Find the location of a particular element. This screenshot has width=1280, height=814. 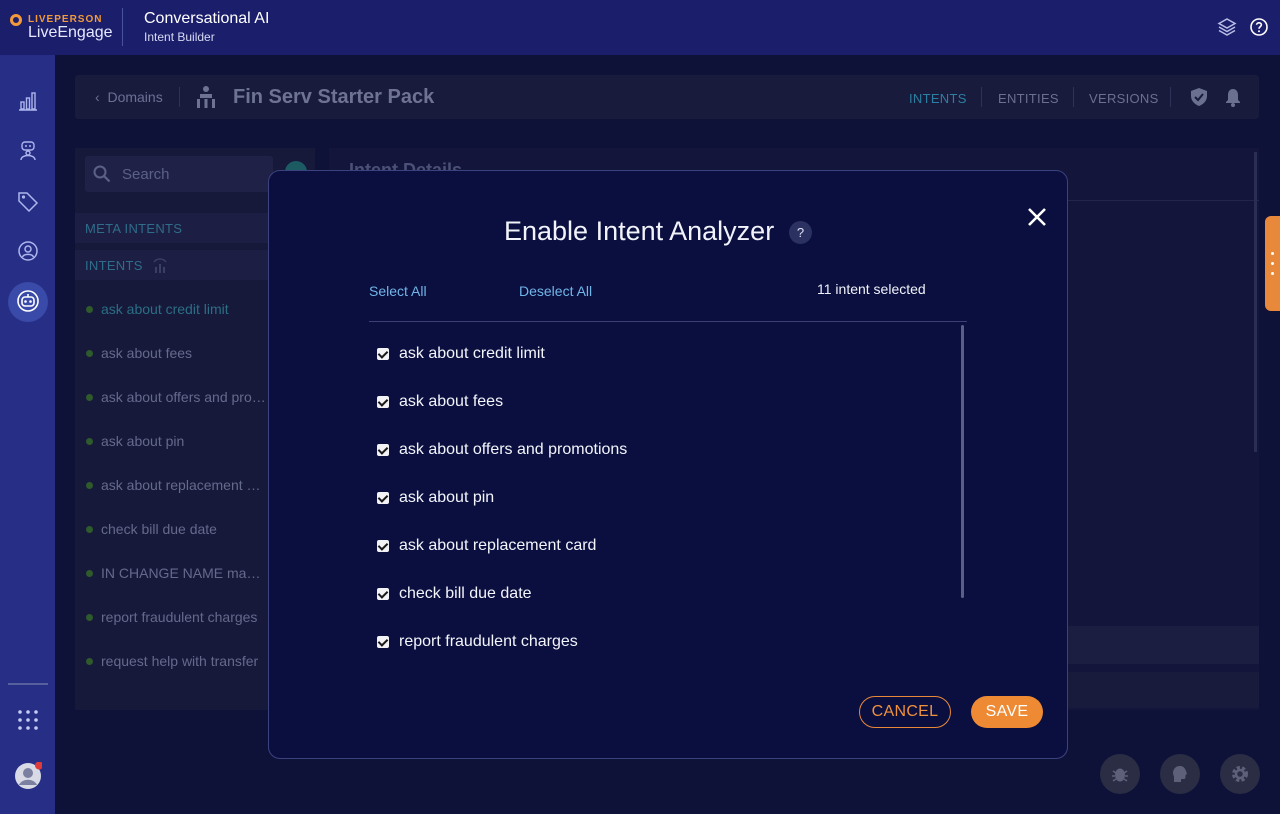

agent-bot-icon is located at coordinates (28, 151).